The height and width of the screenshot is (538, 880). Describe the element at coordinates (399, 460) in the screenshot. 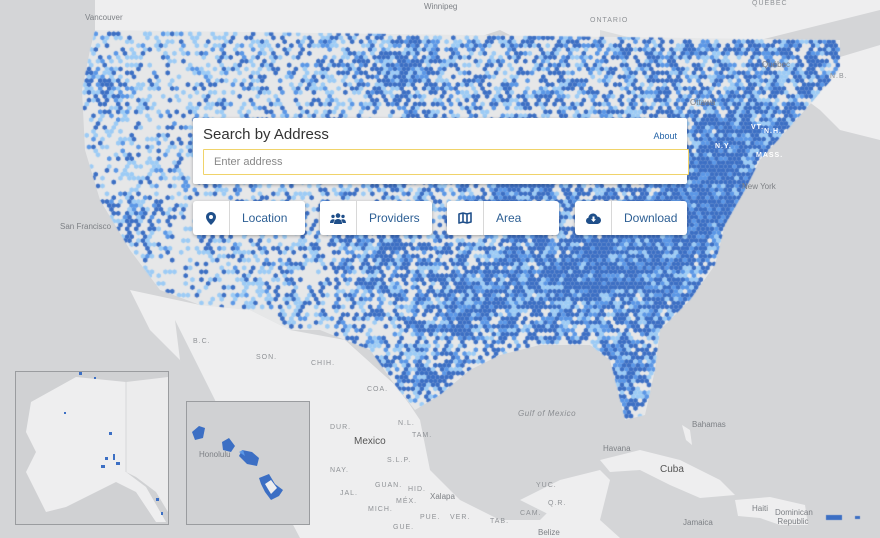

I see `label-slp: S.L.P.` at that location.